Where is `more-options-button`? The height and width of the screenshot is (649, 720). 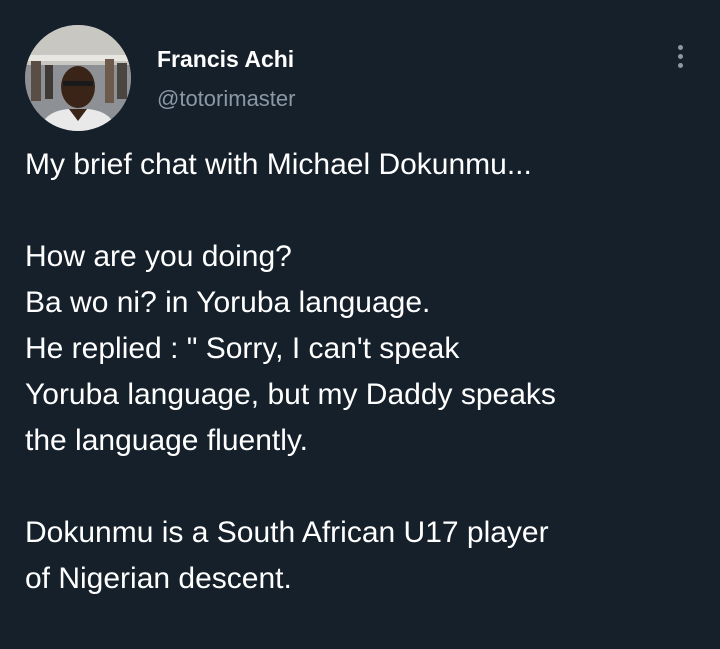 more-options-button is located at coordinates (680, 56).